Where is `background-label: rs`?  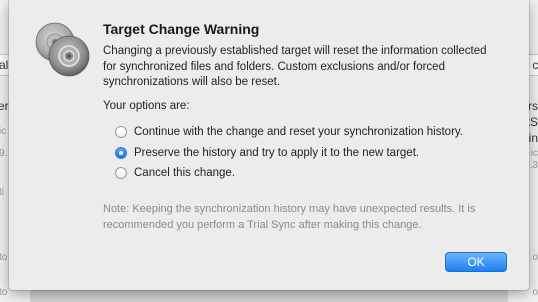
background-label: rs is located at coordinates (533, 106).